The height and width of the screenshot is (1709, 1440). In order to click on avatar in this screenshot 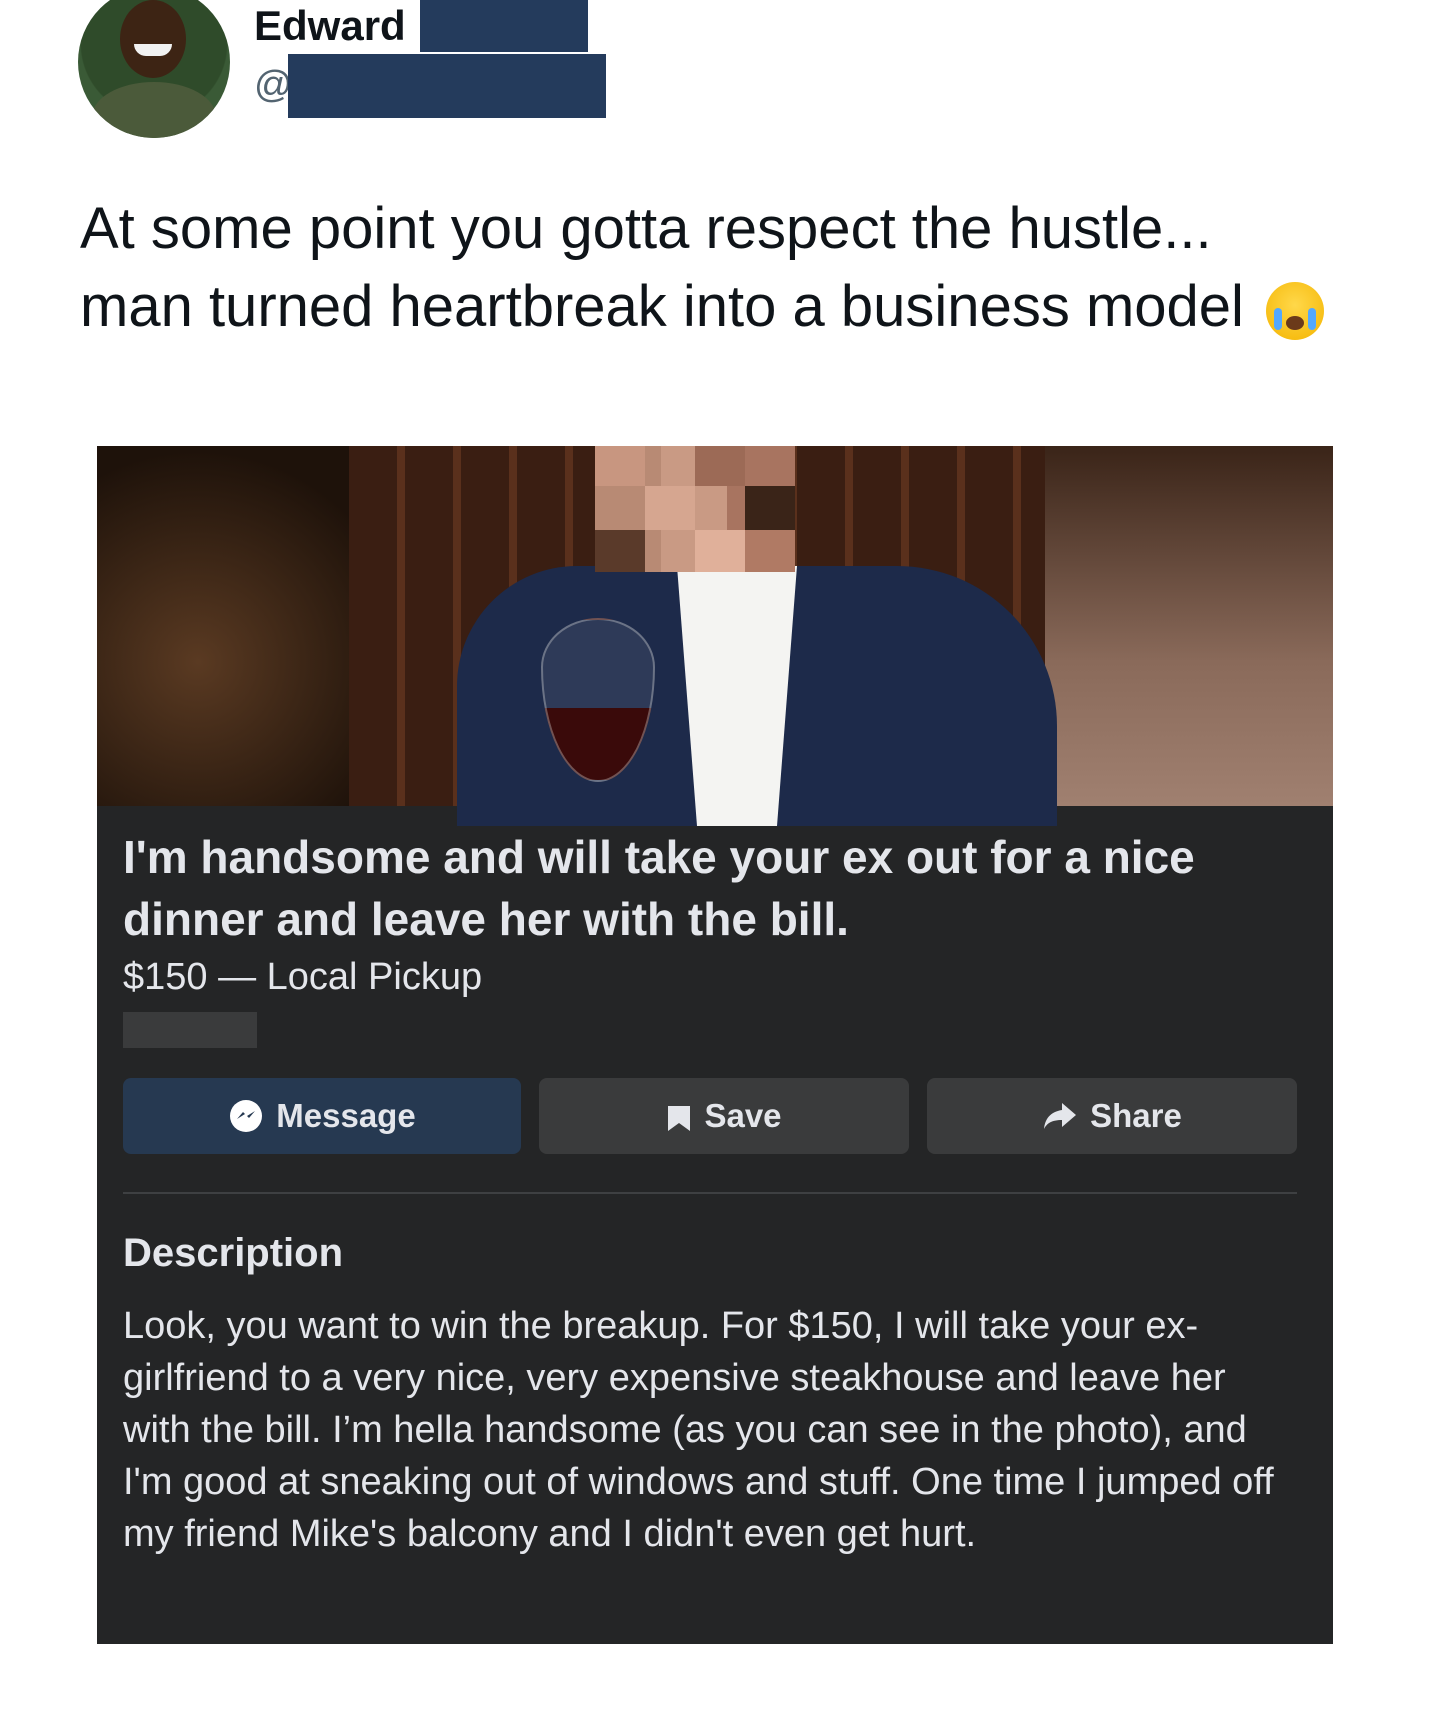, I will do `click(154, 69)`.